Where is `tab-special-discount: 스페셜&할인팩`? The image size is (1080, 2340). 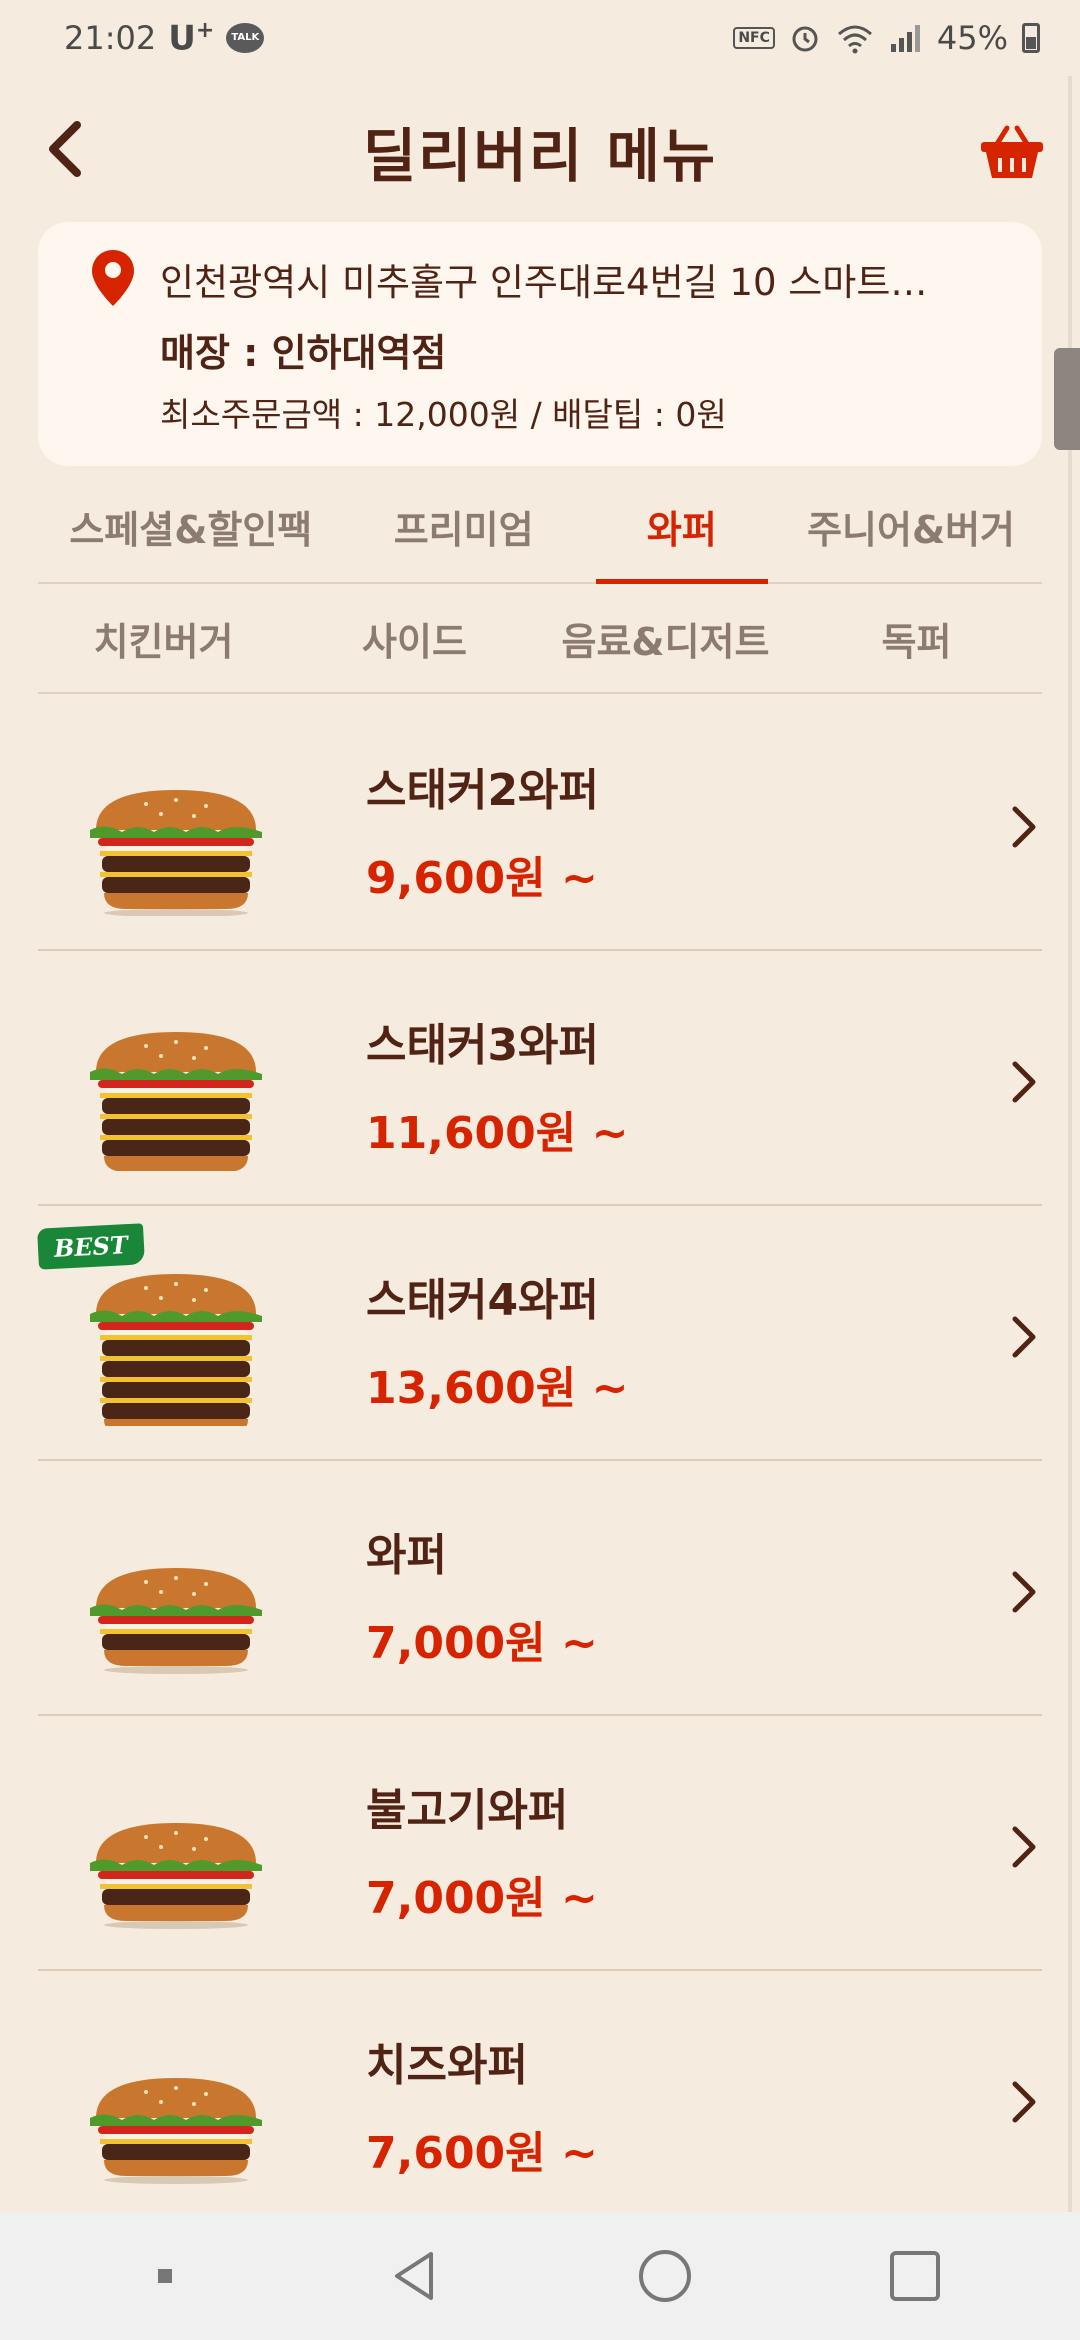 tab-special-discount: 스페셜&할인팩 is located at coordinates (191, 526).